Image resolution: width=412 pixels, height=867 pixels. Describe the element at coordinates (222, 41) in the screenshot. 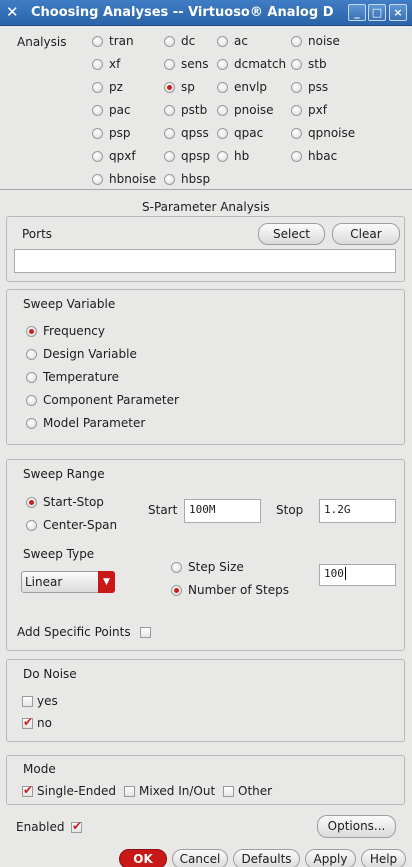

I see `analysis-ac-radio` at that location.